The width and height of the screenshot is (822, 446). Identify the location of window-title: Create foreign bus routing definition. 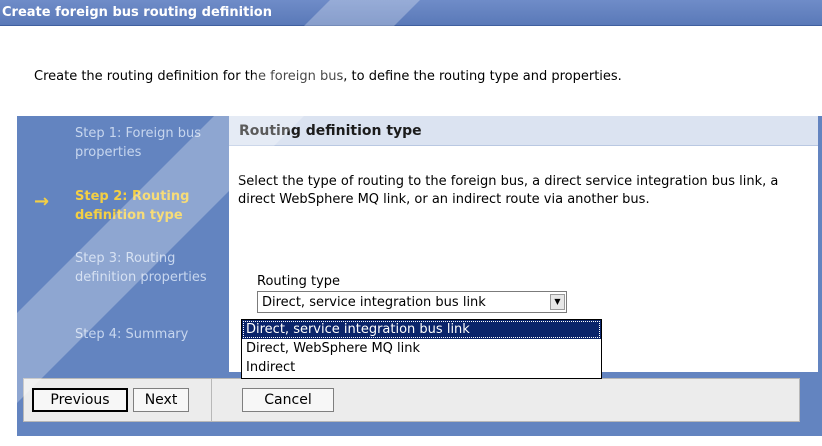
(411, 13).